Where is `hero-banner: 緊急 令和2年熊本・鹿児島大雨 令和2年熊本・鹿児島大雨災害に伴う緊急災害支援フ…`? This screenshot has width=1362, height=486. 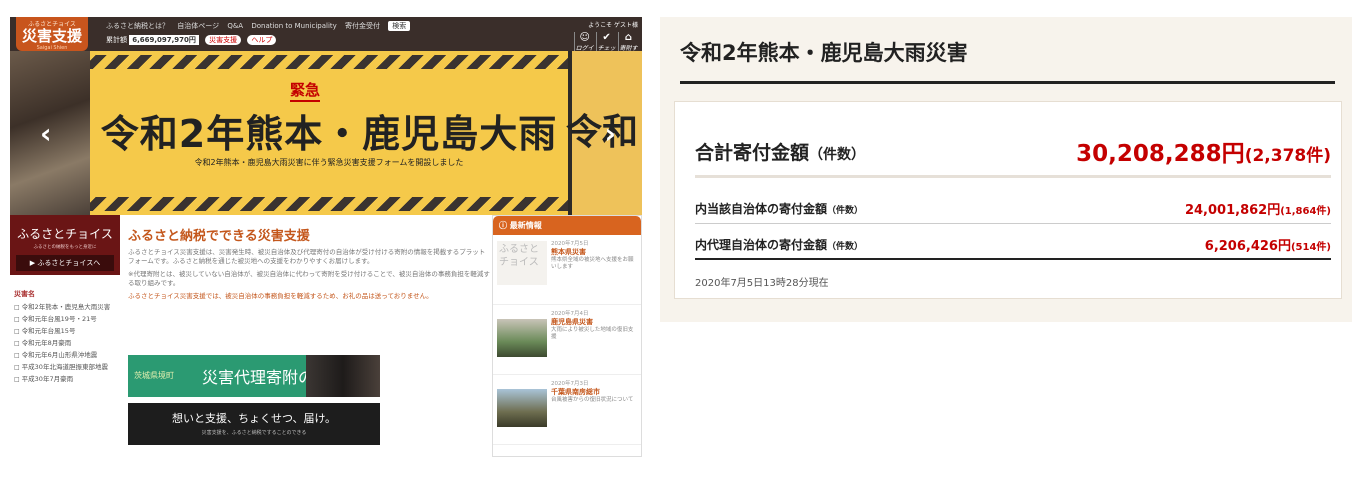
hero-banner: 緊急 令和2年熊本・鹿児島大雨 令和2年熊本・鹿児島大雨災害に伴う緊急災害支援フ… is located at coordinates (329, 133).